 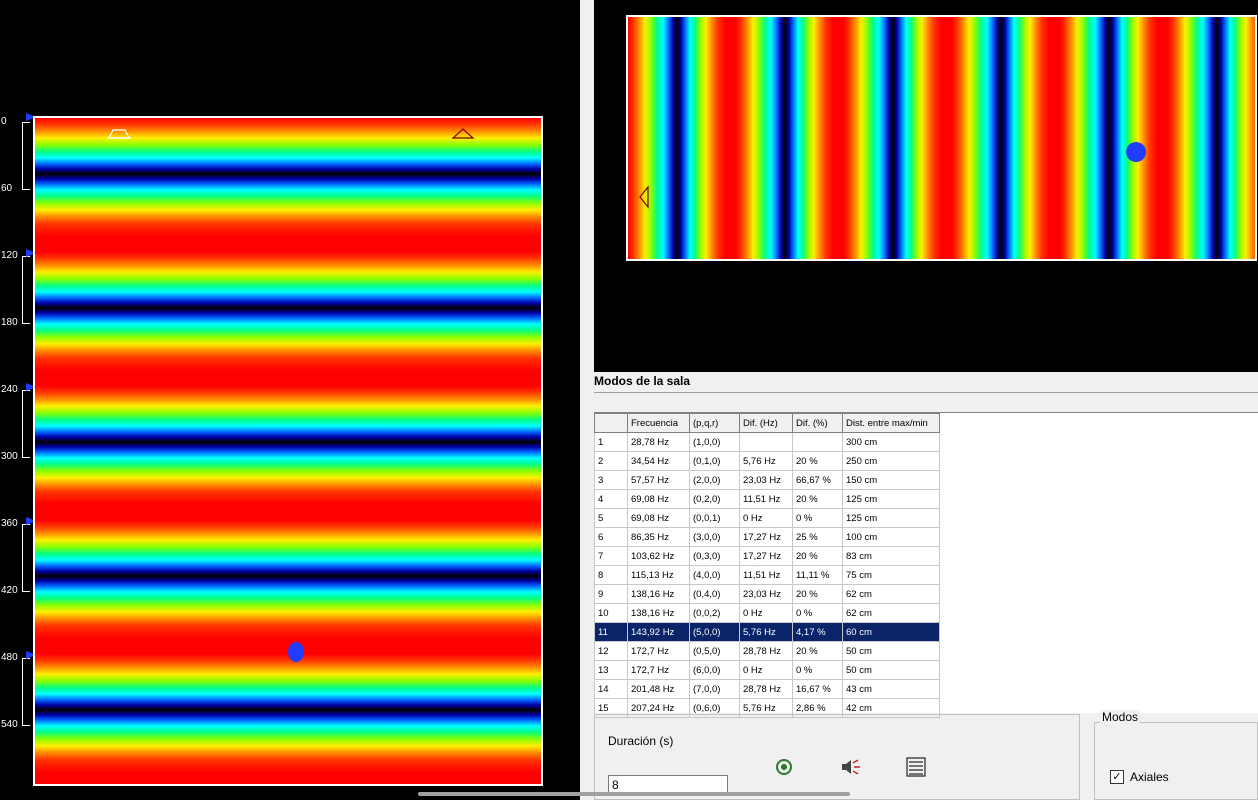 What do you see at coordinates (658, 575) in the screenshot?
I see `table-cell: 115,13 Hz` at bounding box center [658, 575].